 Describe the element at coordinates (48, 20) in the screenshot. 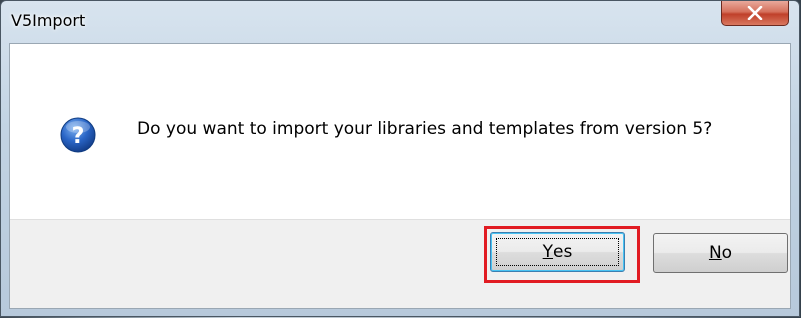

I see `window-title: V5Import` at that location.